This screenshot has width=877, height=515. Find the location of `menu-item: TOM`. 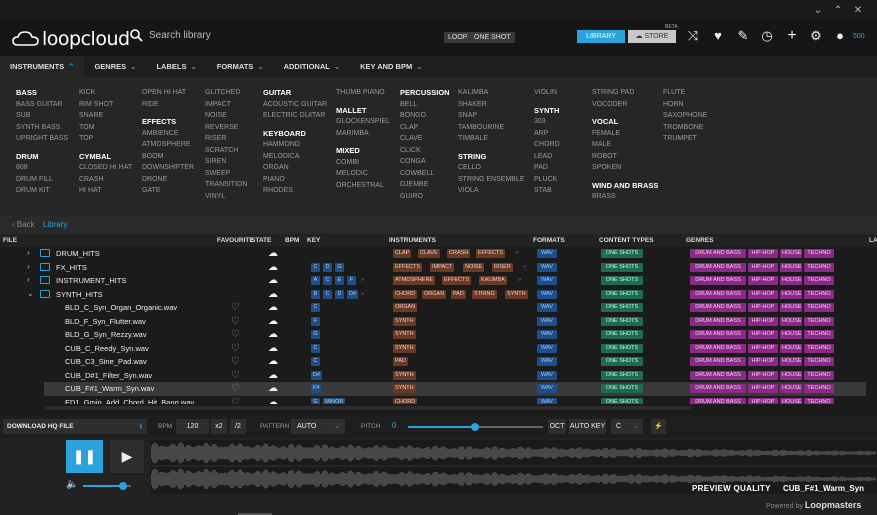

menu-item: TOM is located at coordinates (105, 128).